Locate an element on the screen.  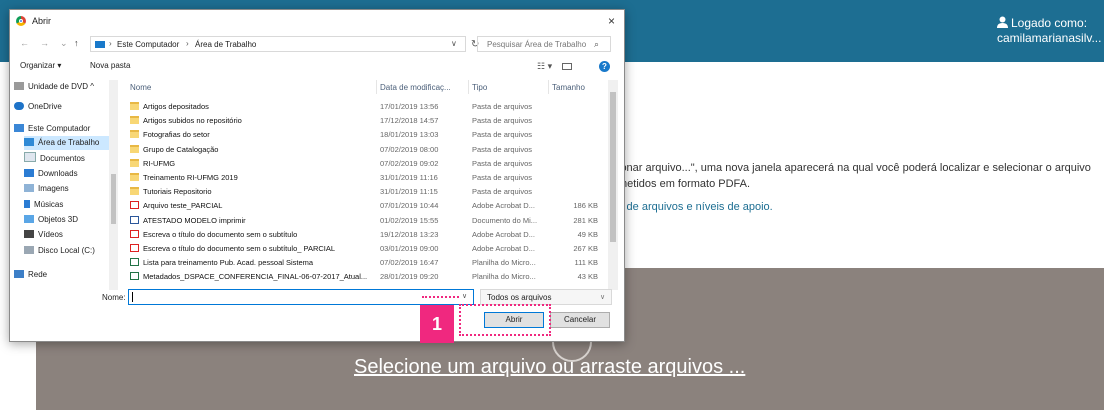
file-name-text: Artigos subidos no repositório is located at coordinates (192, 121).